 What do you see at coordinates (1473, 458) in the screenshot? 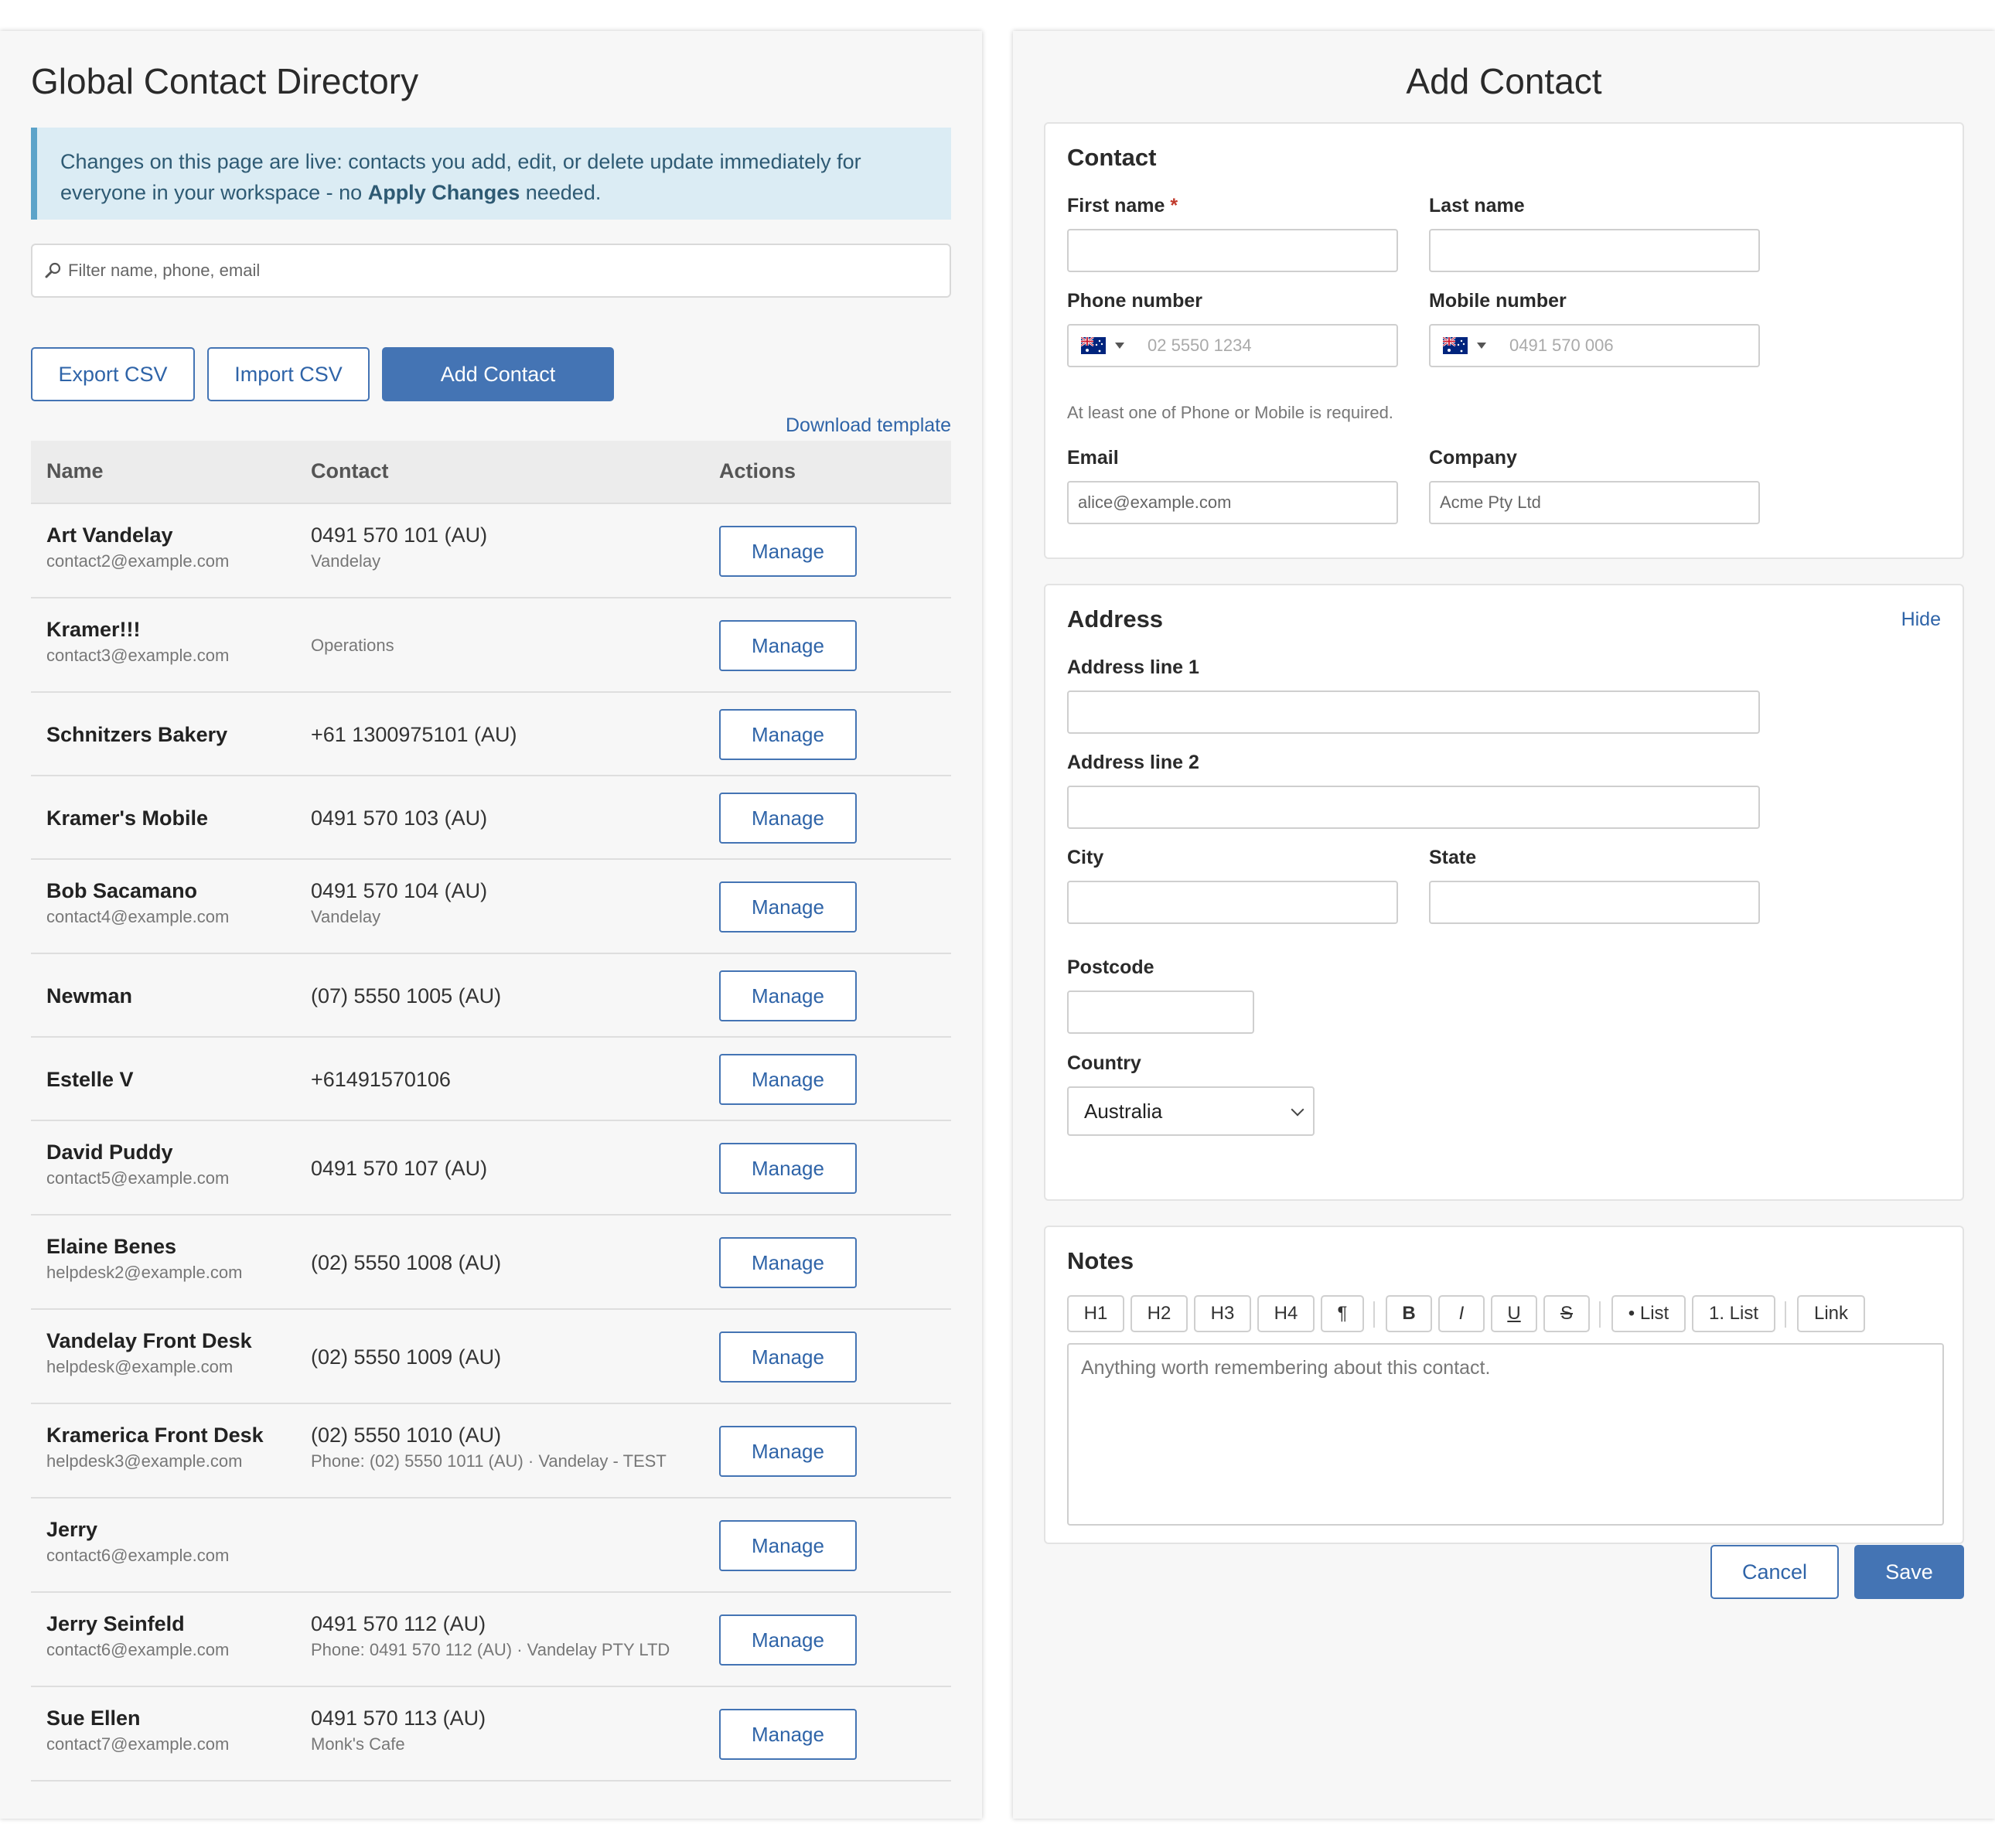
I see `company-label: Company` at bounding box center [1473, 458].